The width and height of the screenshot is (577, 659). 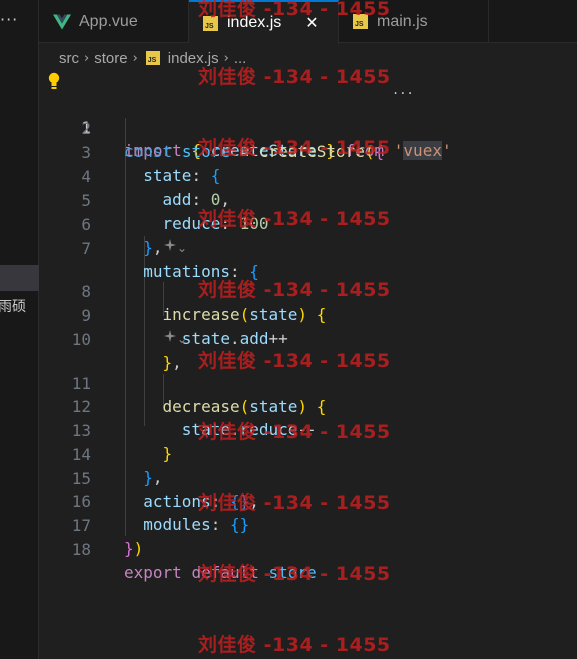 I want to click on code-line: 16 modules: {}, so click(x=308, y=500).